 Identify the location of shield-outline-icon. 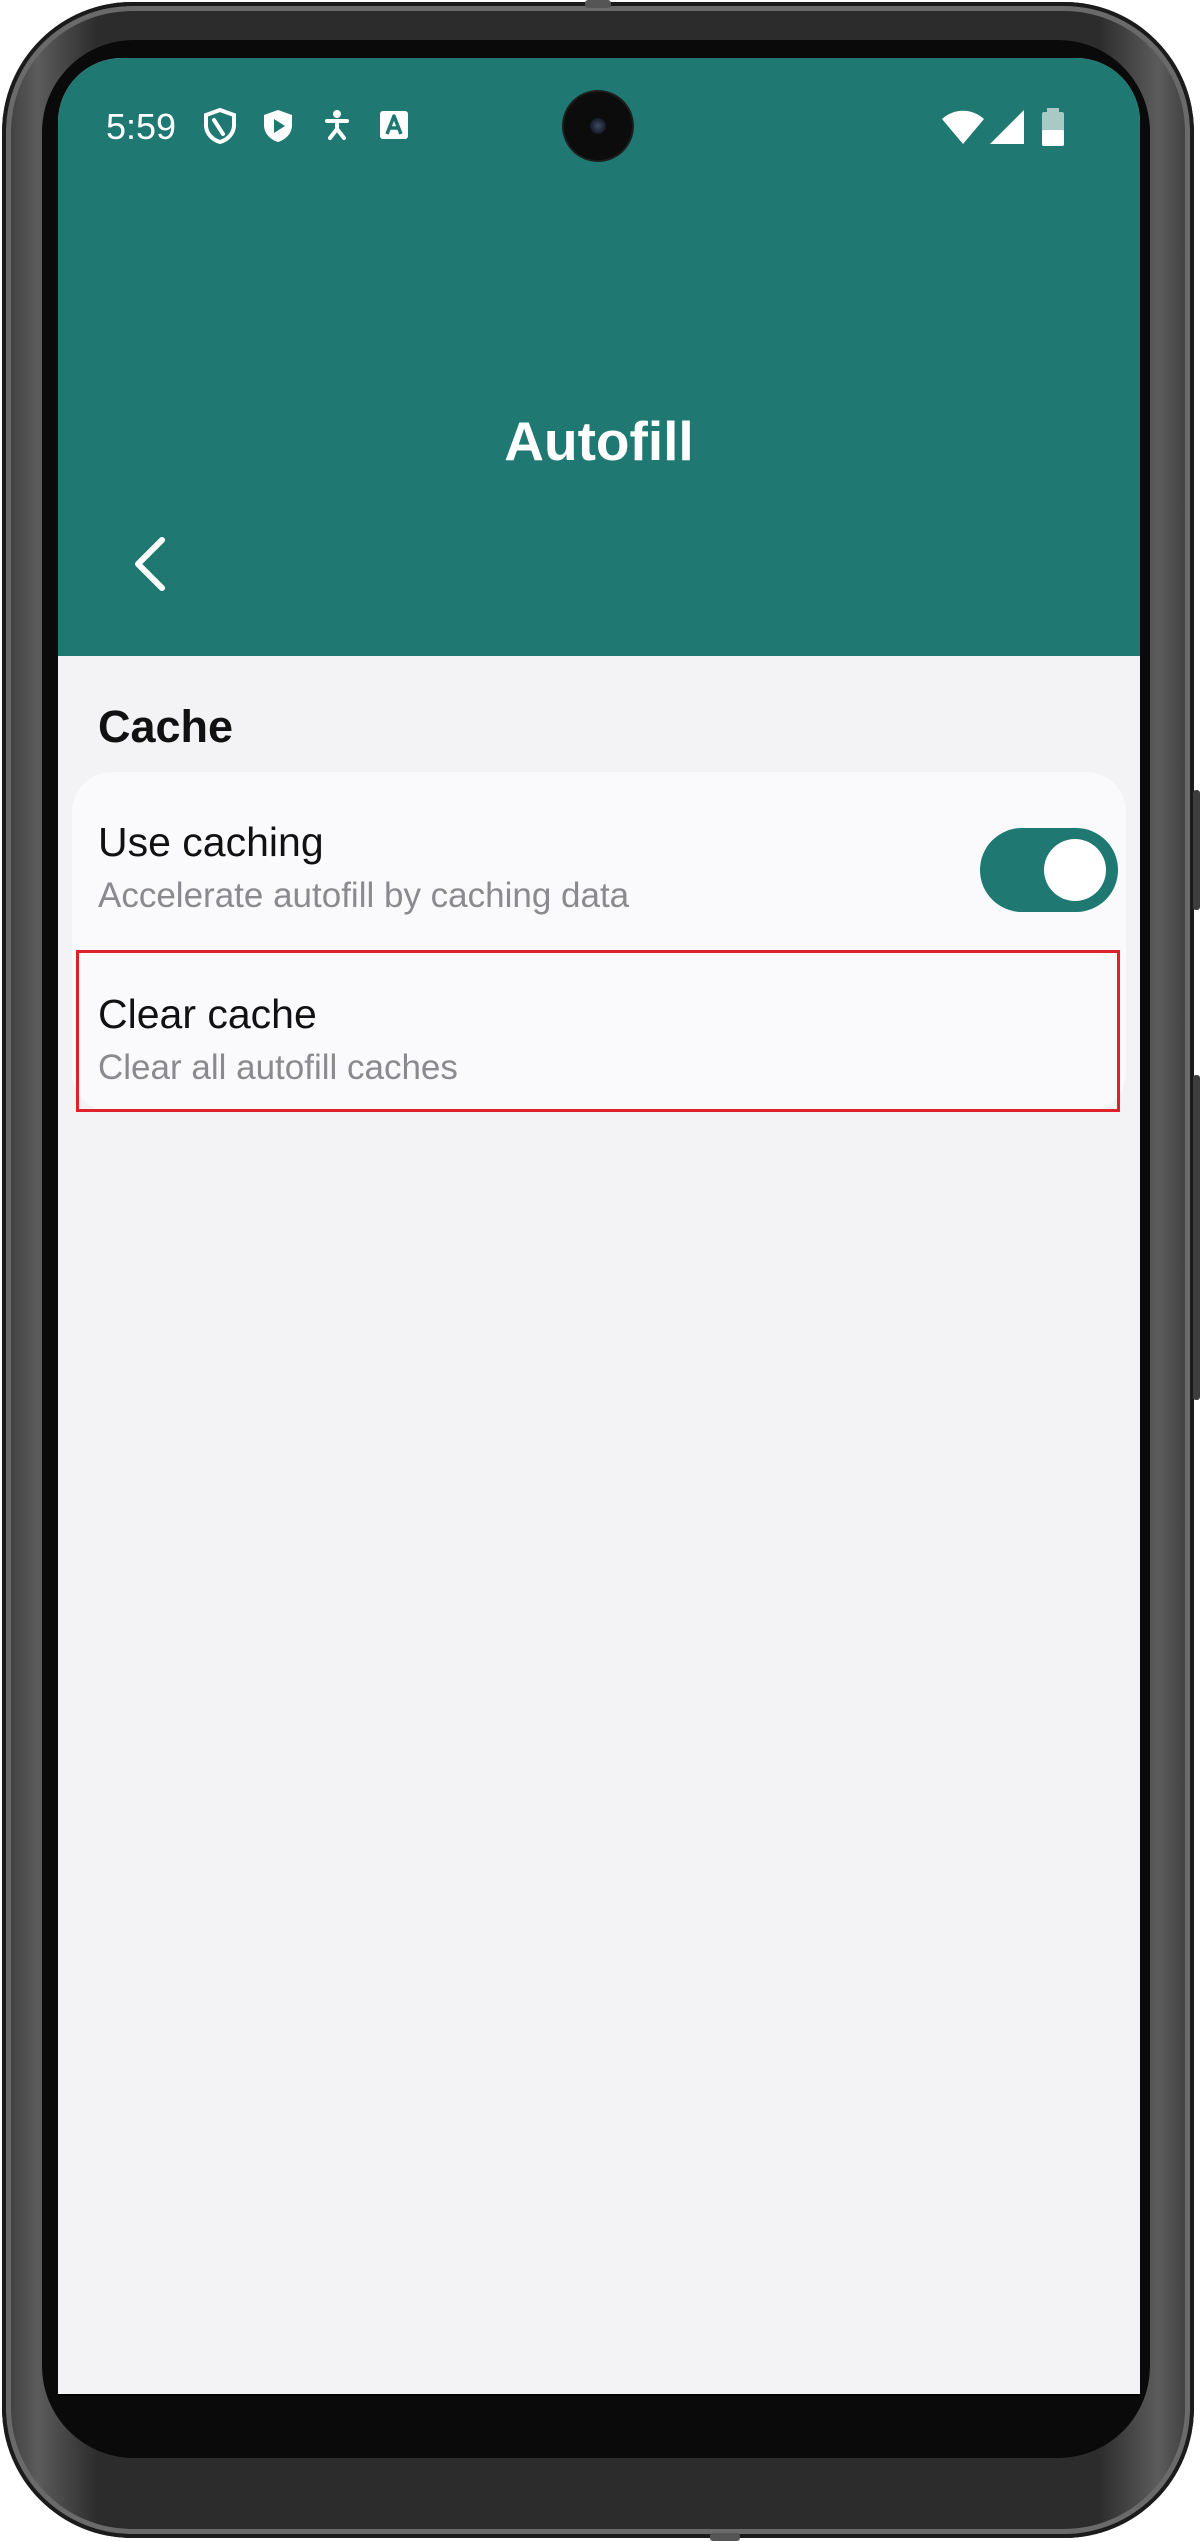
(220, 126).